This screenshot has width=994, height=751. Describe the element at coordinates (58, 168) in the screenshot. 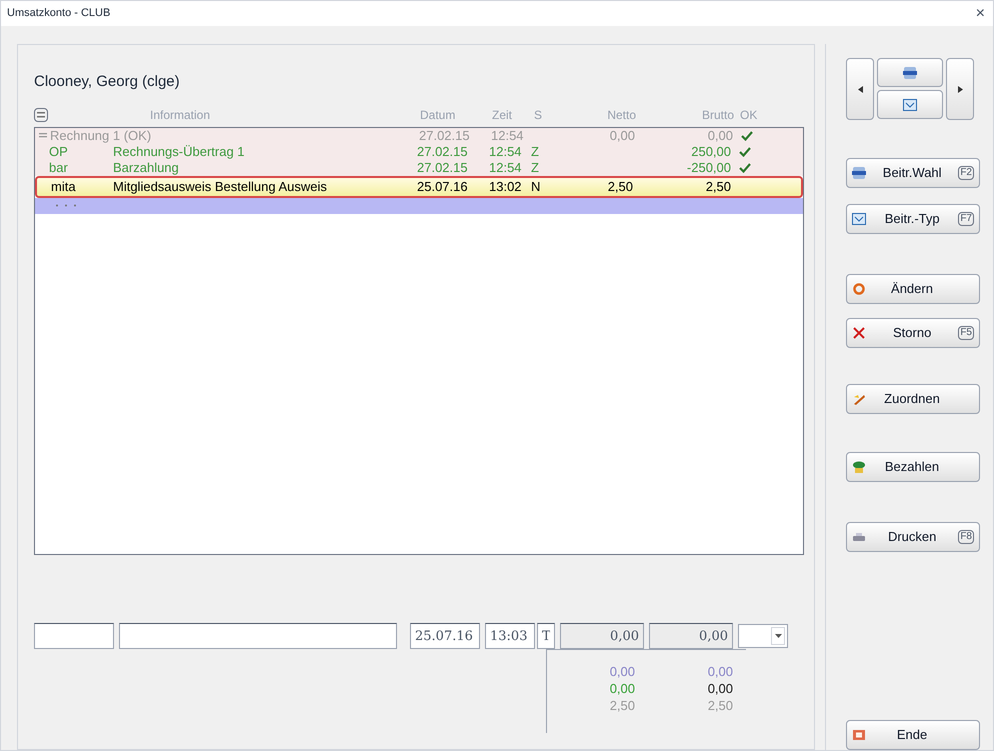

I see `table-cell-text: bar` at that location.